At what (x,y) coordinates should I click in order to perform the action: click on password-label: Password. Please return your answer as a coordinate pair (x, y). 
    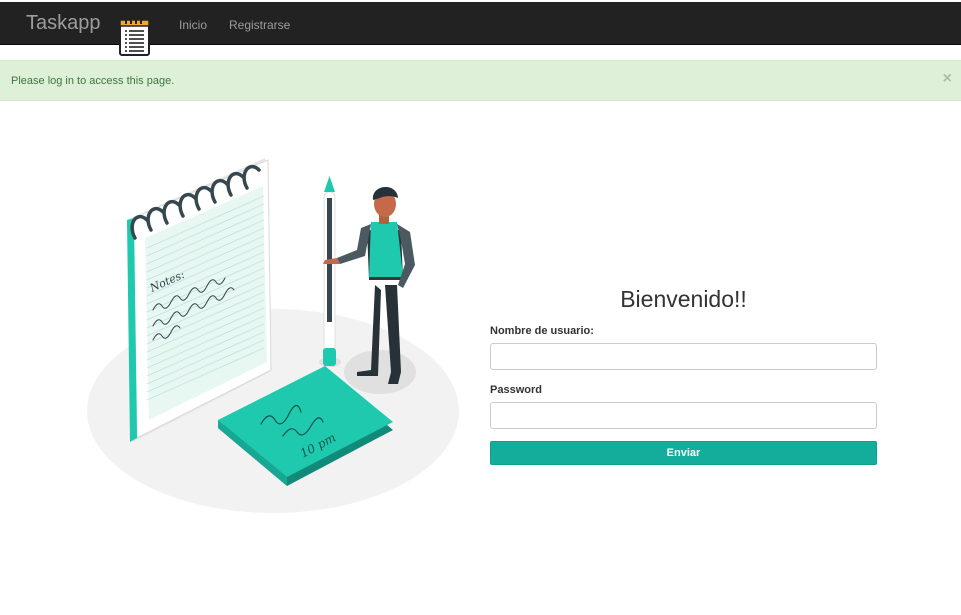
    Looking at the image, I should click on (516, 390).